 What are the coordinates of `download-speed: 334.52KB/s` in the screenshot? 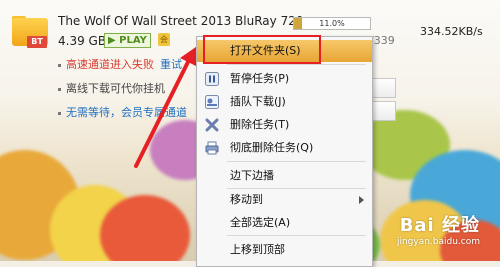 It's located at (451, 31).